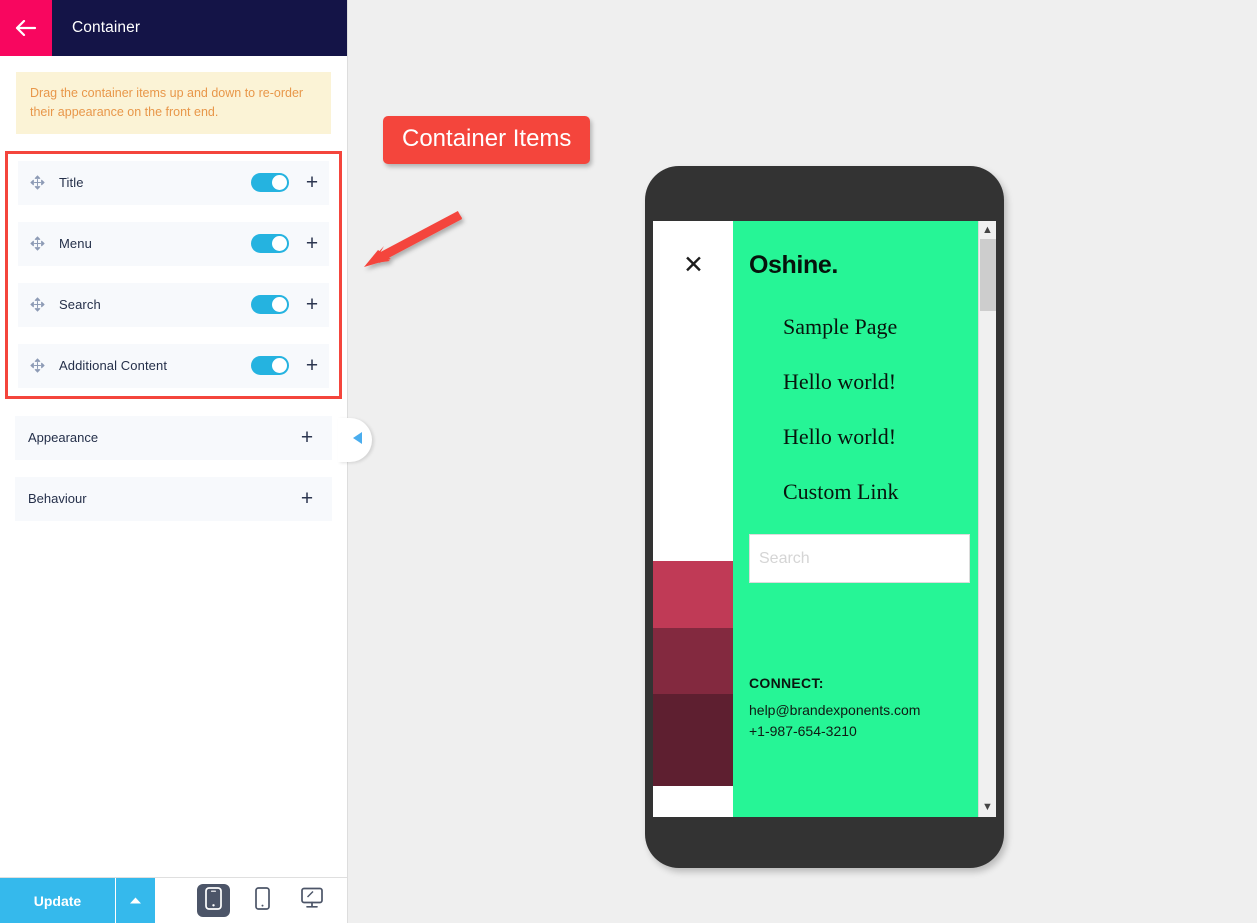 The height and width of the screenshot is (923, 1257). What do you see at coordinates (987, 807) in the screenshot?
I see `chevron-down-icon: ▼` at bounding box center [987, 807].